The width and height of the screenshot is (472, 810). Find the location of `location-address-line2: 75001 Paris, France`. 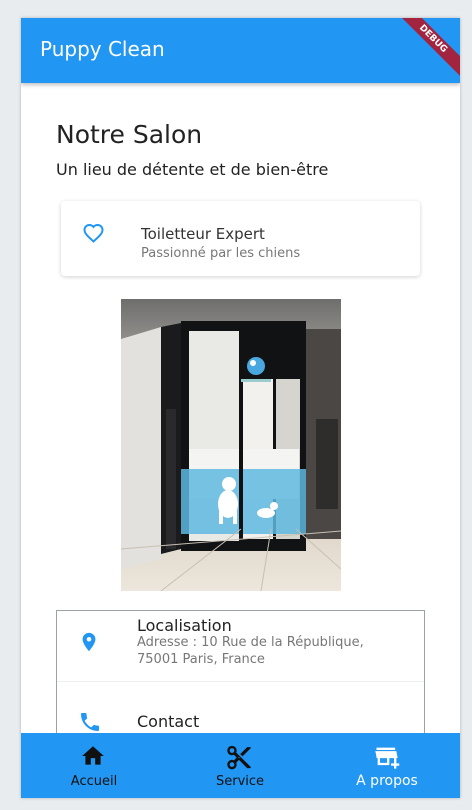

location-address-line2: 75001 Paris, France is located at coordinates (201, 659).